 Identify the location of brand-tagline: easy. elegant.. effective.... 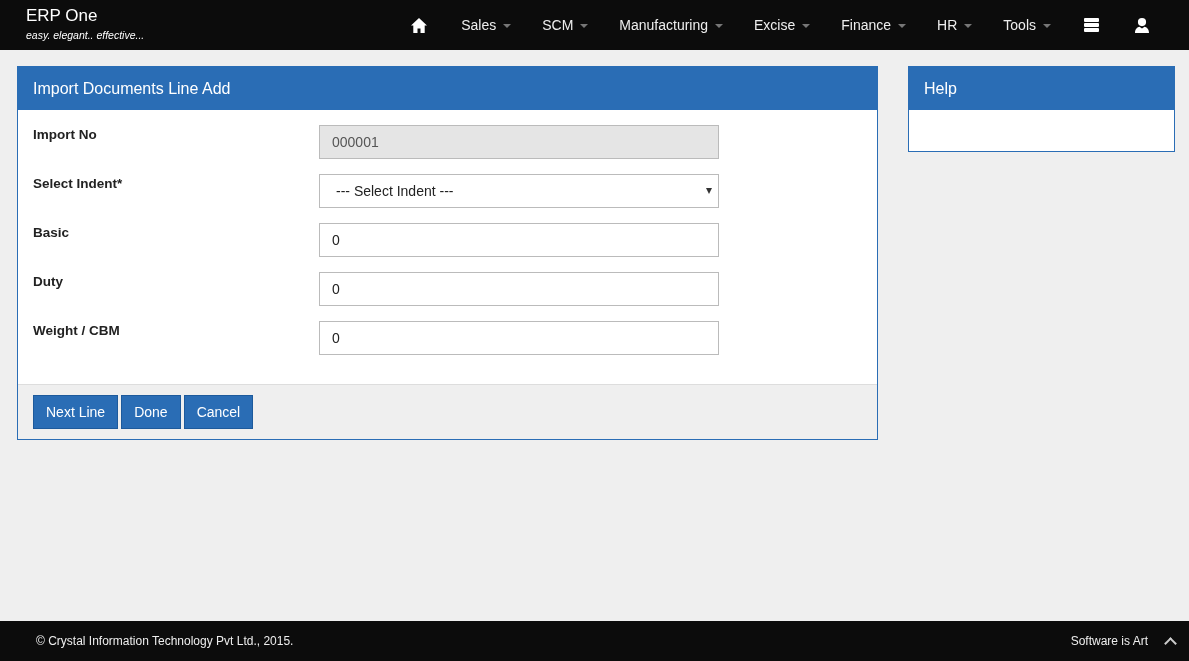
(86, 34).